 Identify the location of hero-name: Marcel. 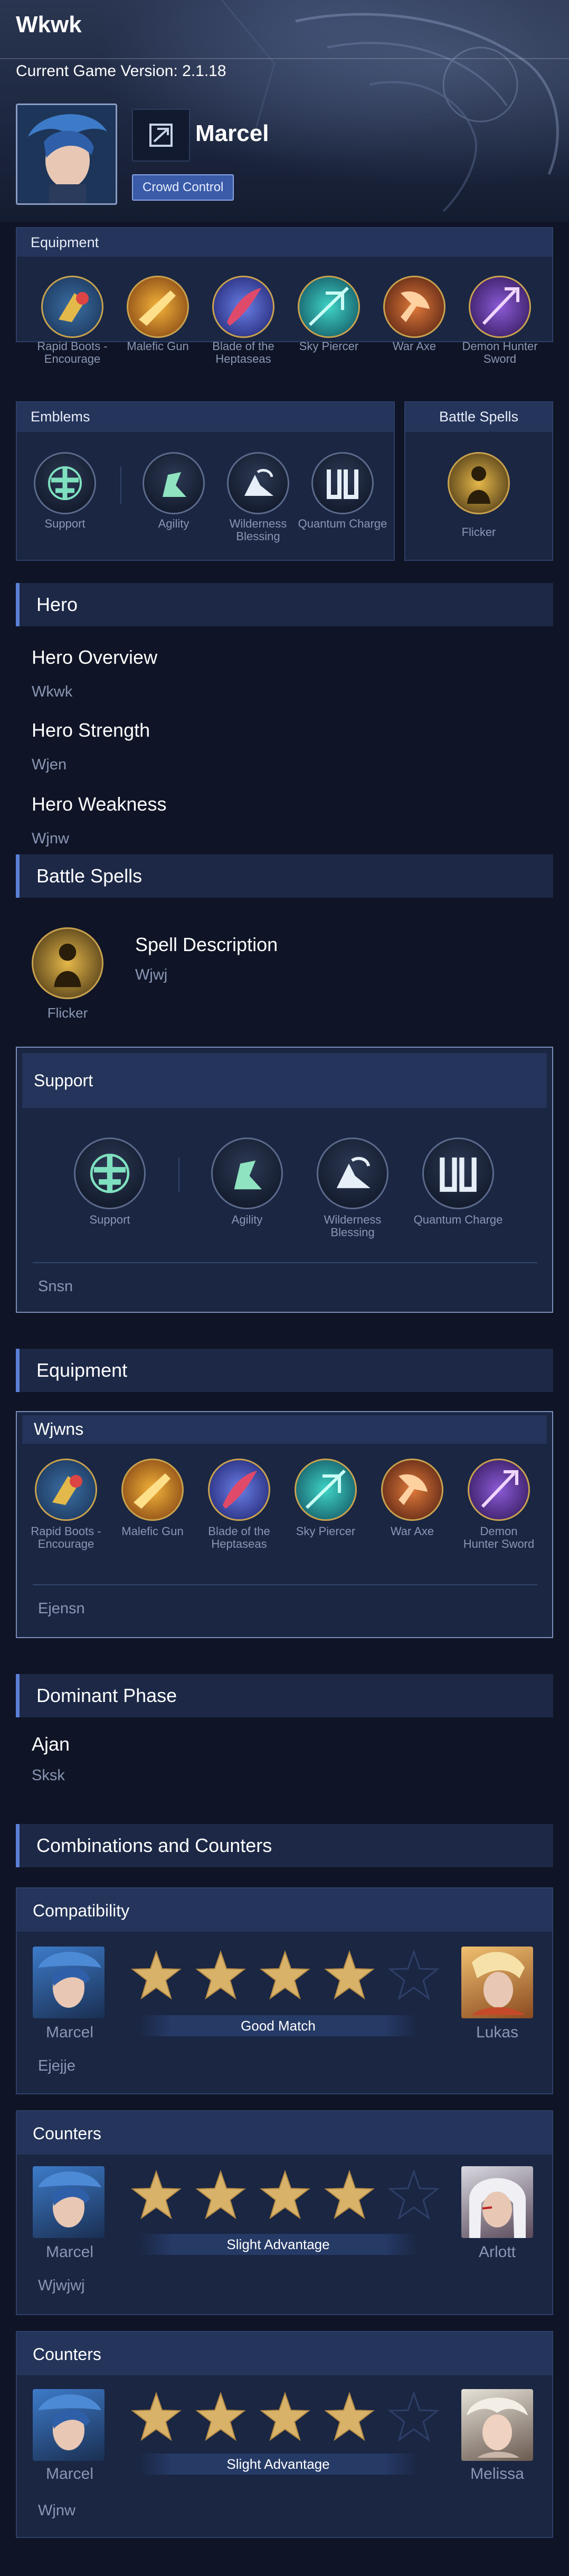
(232, 133).